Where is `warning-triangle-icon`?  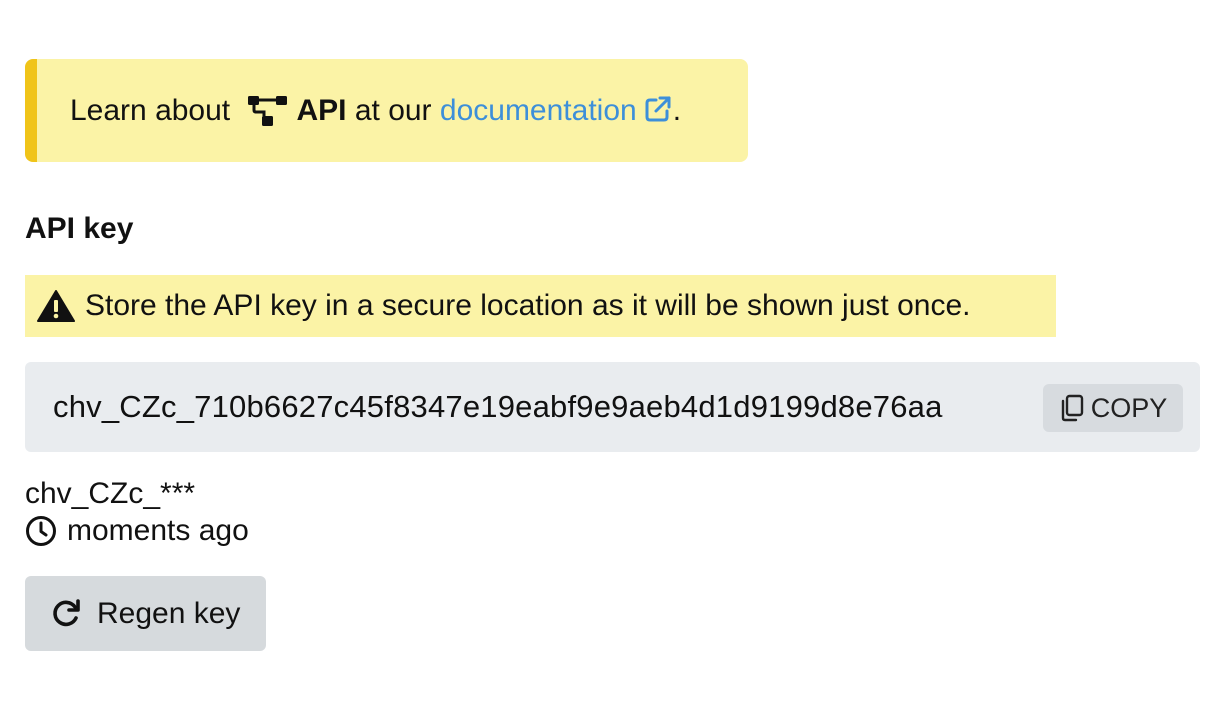
warning-triangle-icon is located at coordinates (56, 306).